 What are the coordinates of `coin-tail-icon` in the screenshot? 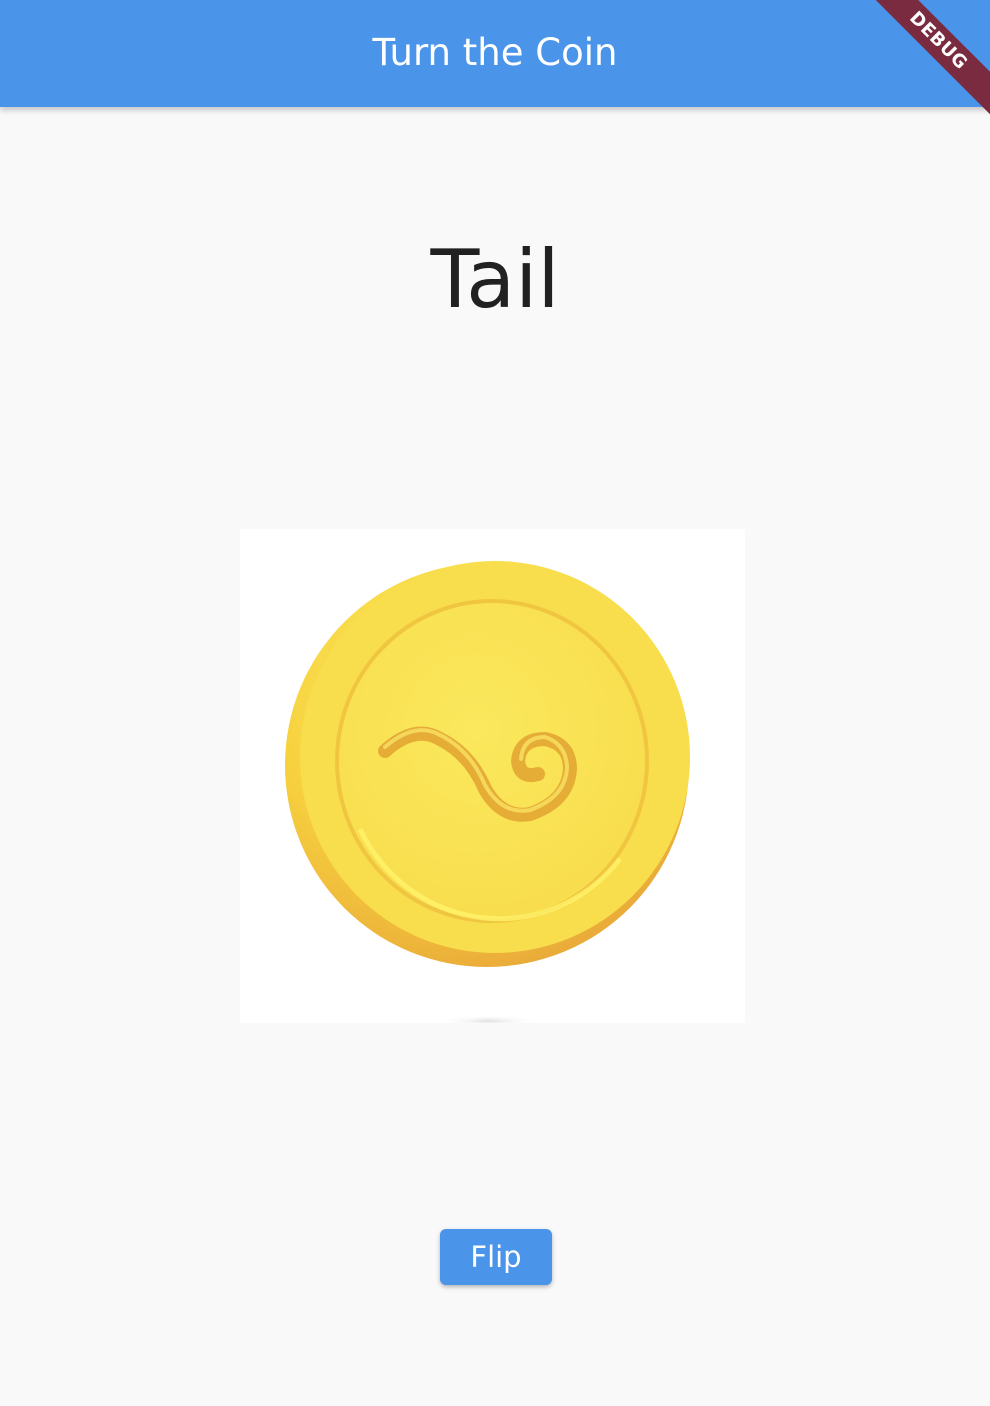 It's located at (487, 792).